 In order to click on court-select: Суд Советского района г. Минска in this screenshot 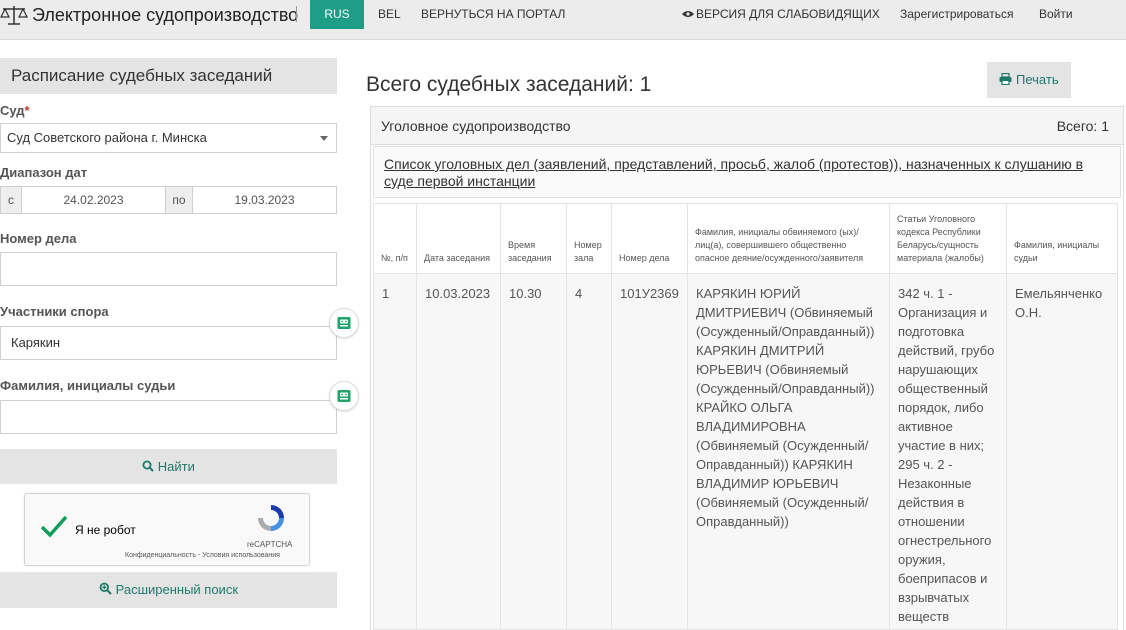, I will do `click(168, 138)`.